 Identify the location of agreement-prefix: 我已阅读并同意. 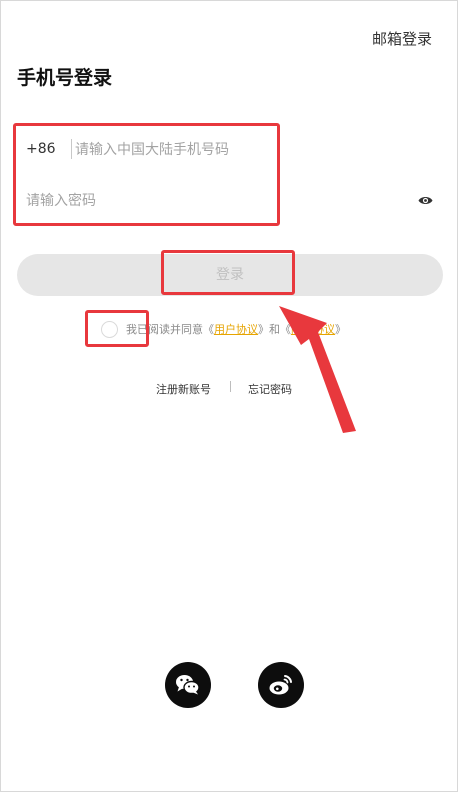
(164, 329).